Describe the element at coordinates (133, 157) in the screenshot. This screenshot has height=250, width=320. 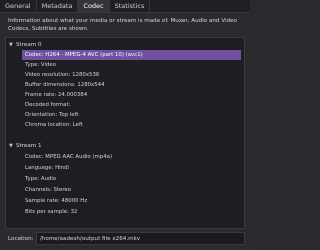
I see `stream-1-row-codec: Codec: MPEG AAC Audio (mp4a)` at that location.